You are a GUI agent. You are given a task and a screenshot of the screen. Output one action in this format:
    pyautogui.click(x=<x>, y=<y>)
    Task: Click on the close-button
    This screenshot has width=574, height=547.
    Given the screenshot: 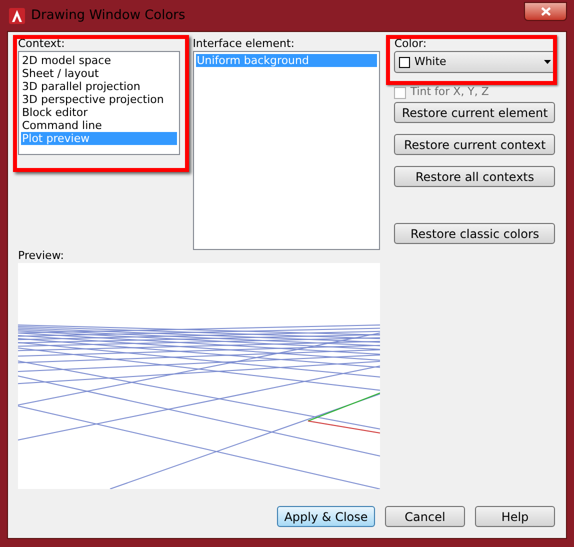 What is the action you would take?
    pyautogui.click(x=545, y=11)
    